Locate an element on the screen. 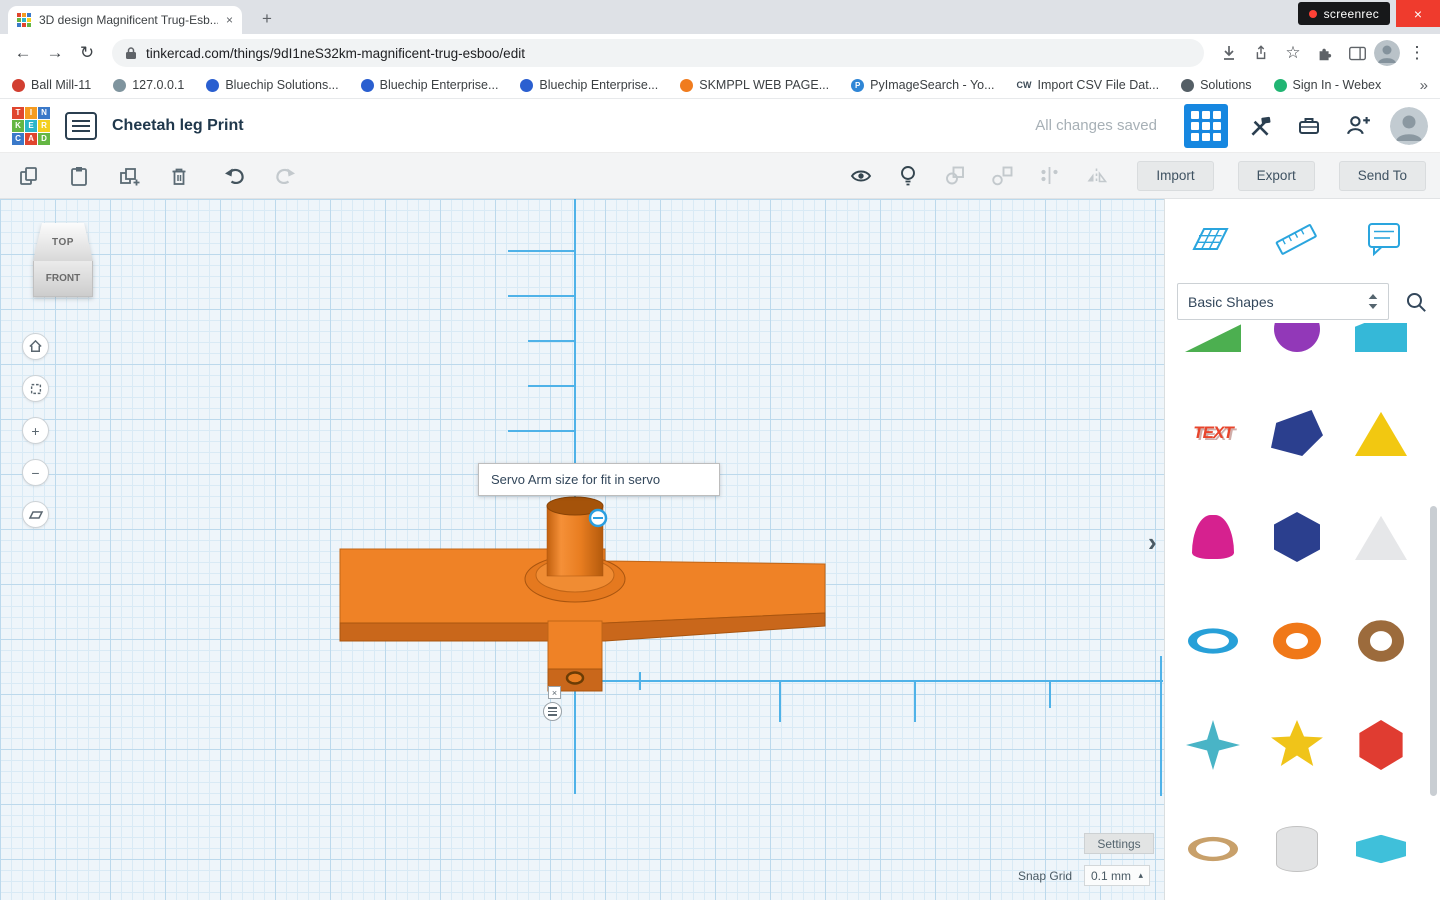  shape-scroll-area: TEXT is located at coordinates (1296, 611).